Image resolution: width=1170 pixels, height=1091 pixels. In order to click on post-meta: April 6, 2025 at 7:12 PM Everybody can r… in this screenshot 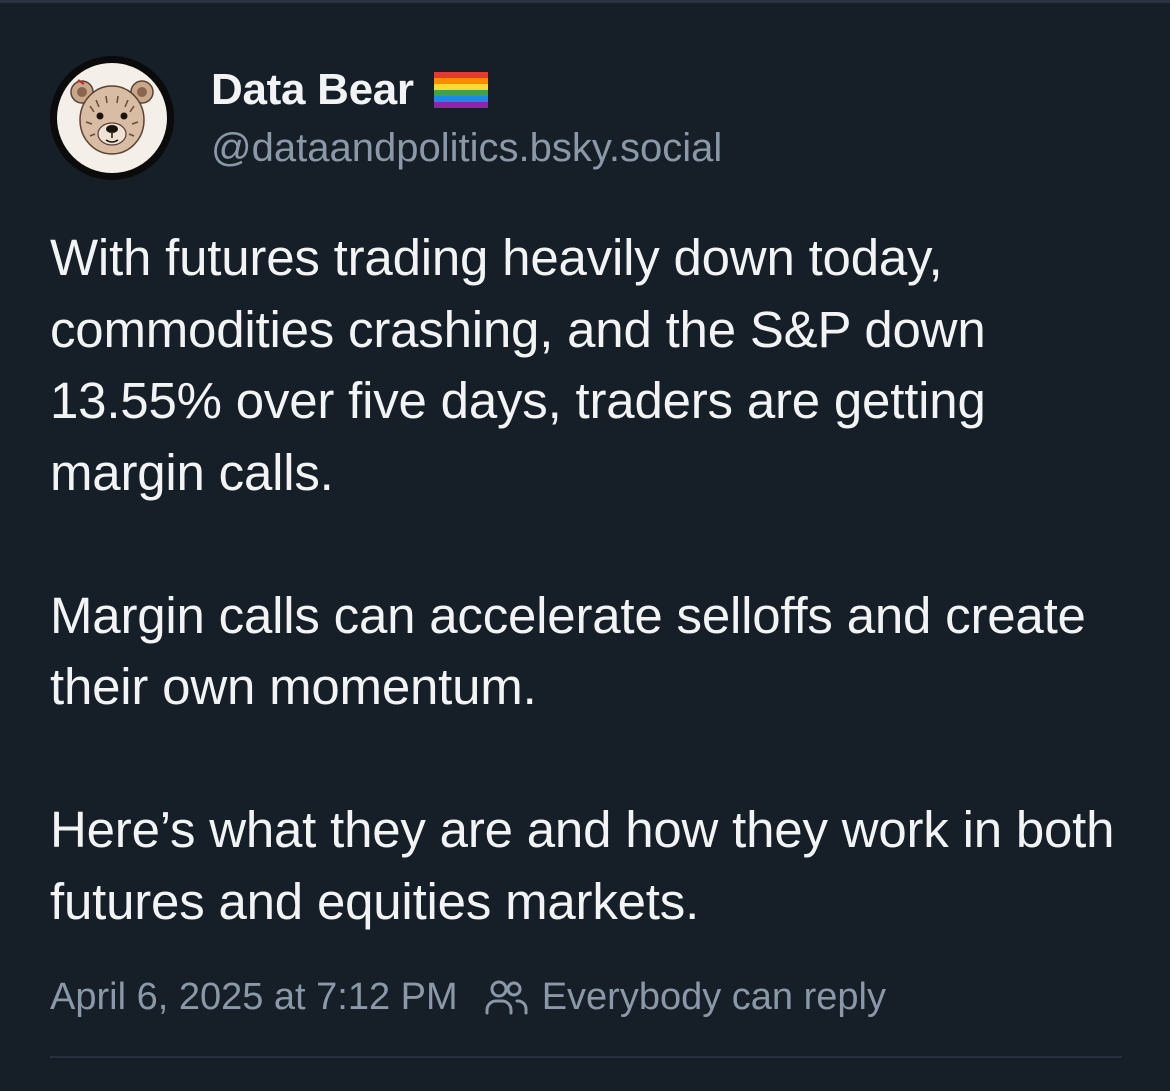, I will do `click(468, 997)`.